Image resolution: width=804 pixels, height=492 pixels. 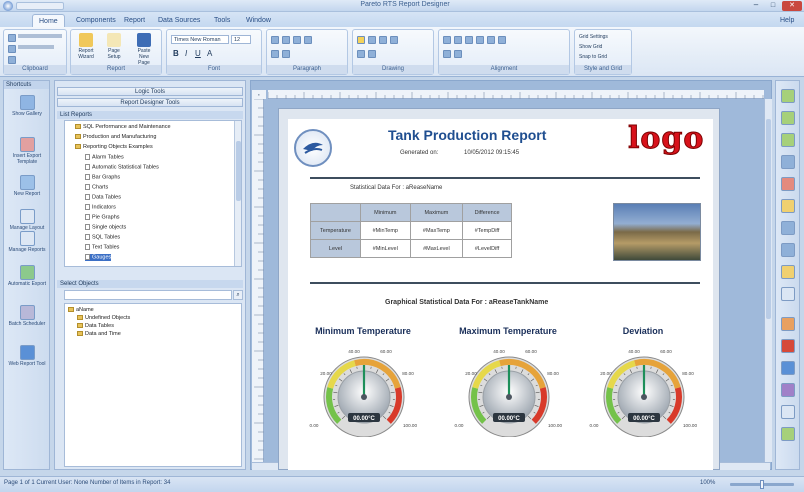 I want to click on search-icon: ⌕, so click(x=238, y=295).